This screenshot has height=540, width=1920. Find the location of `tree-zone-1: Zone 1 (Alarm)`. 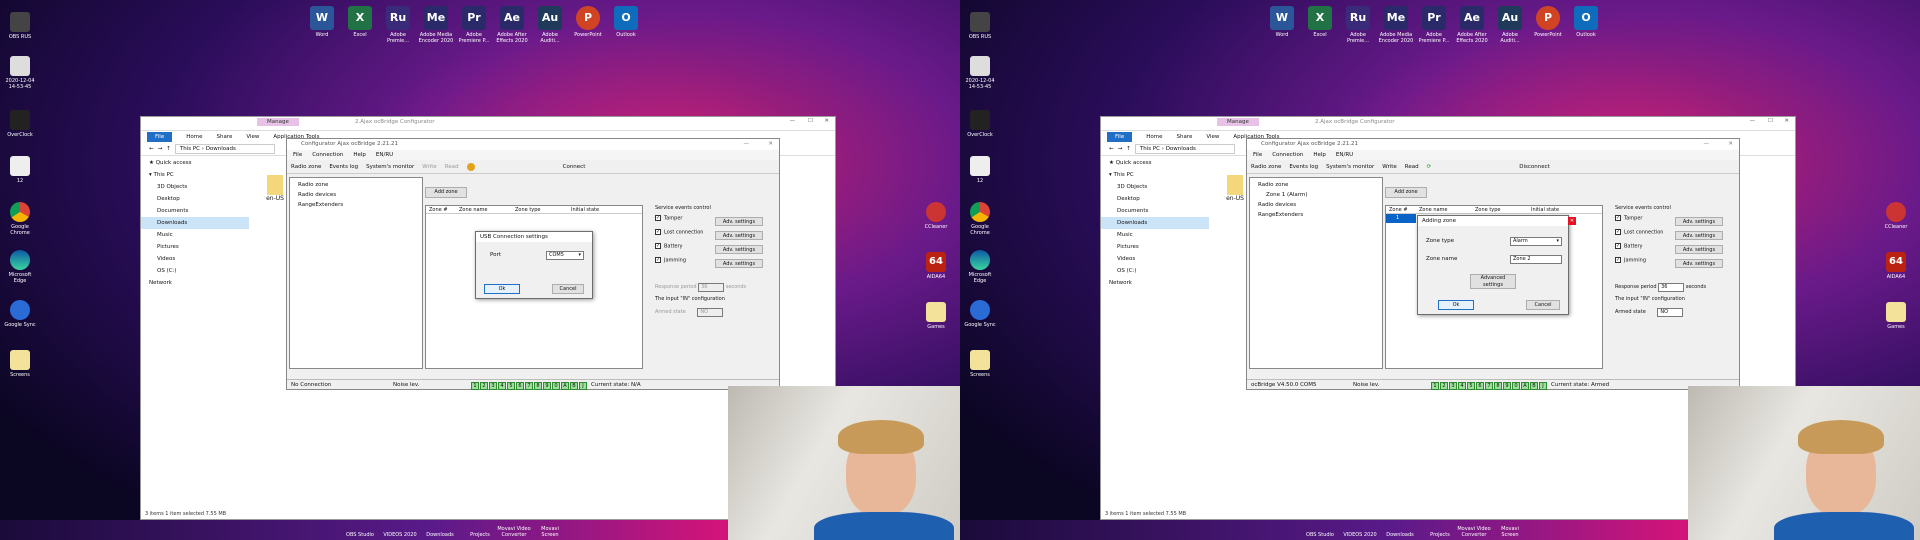

tree-zone-1: Zone 1 (Alarm) is located at coordinates (1320, 195).